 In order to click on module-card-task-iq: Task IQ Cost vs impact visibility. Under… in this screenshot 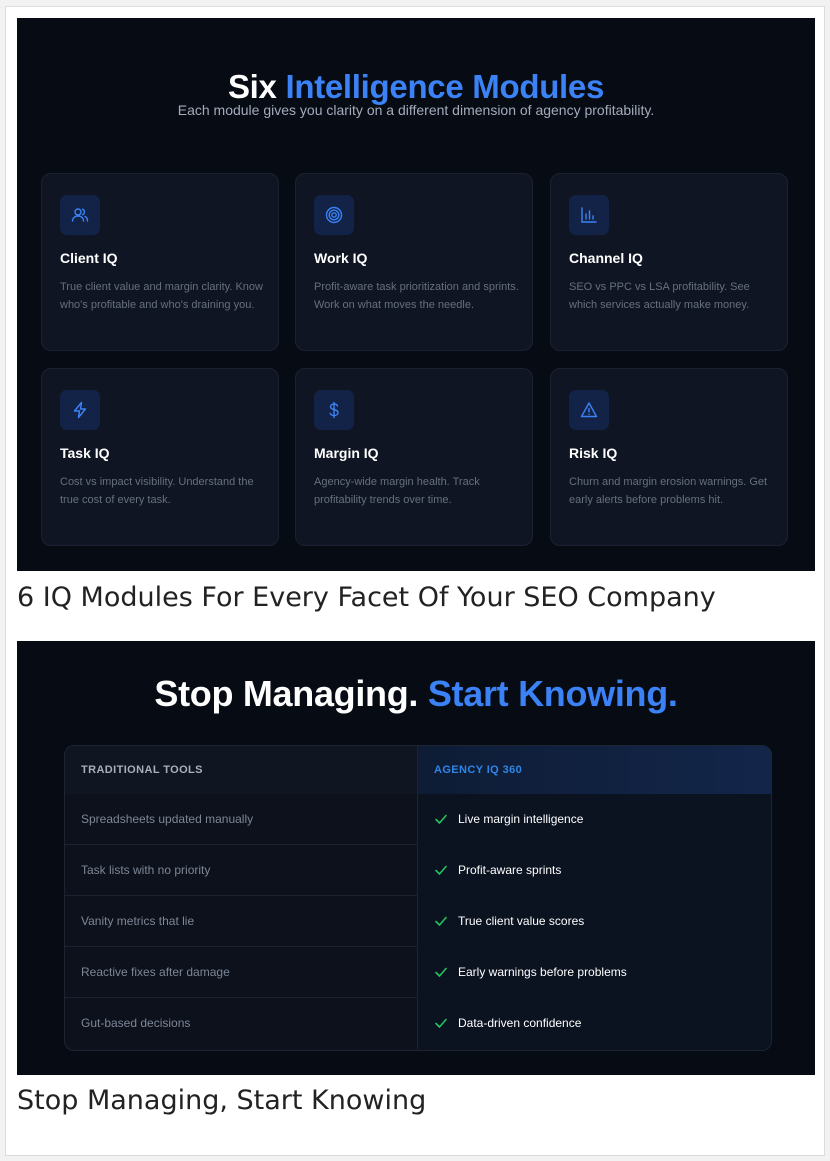, I will do `click(160, 457)`.